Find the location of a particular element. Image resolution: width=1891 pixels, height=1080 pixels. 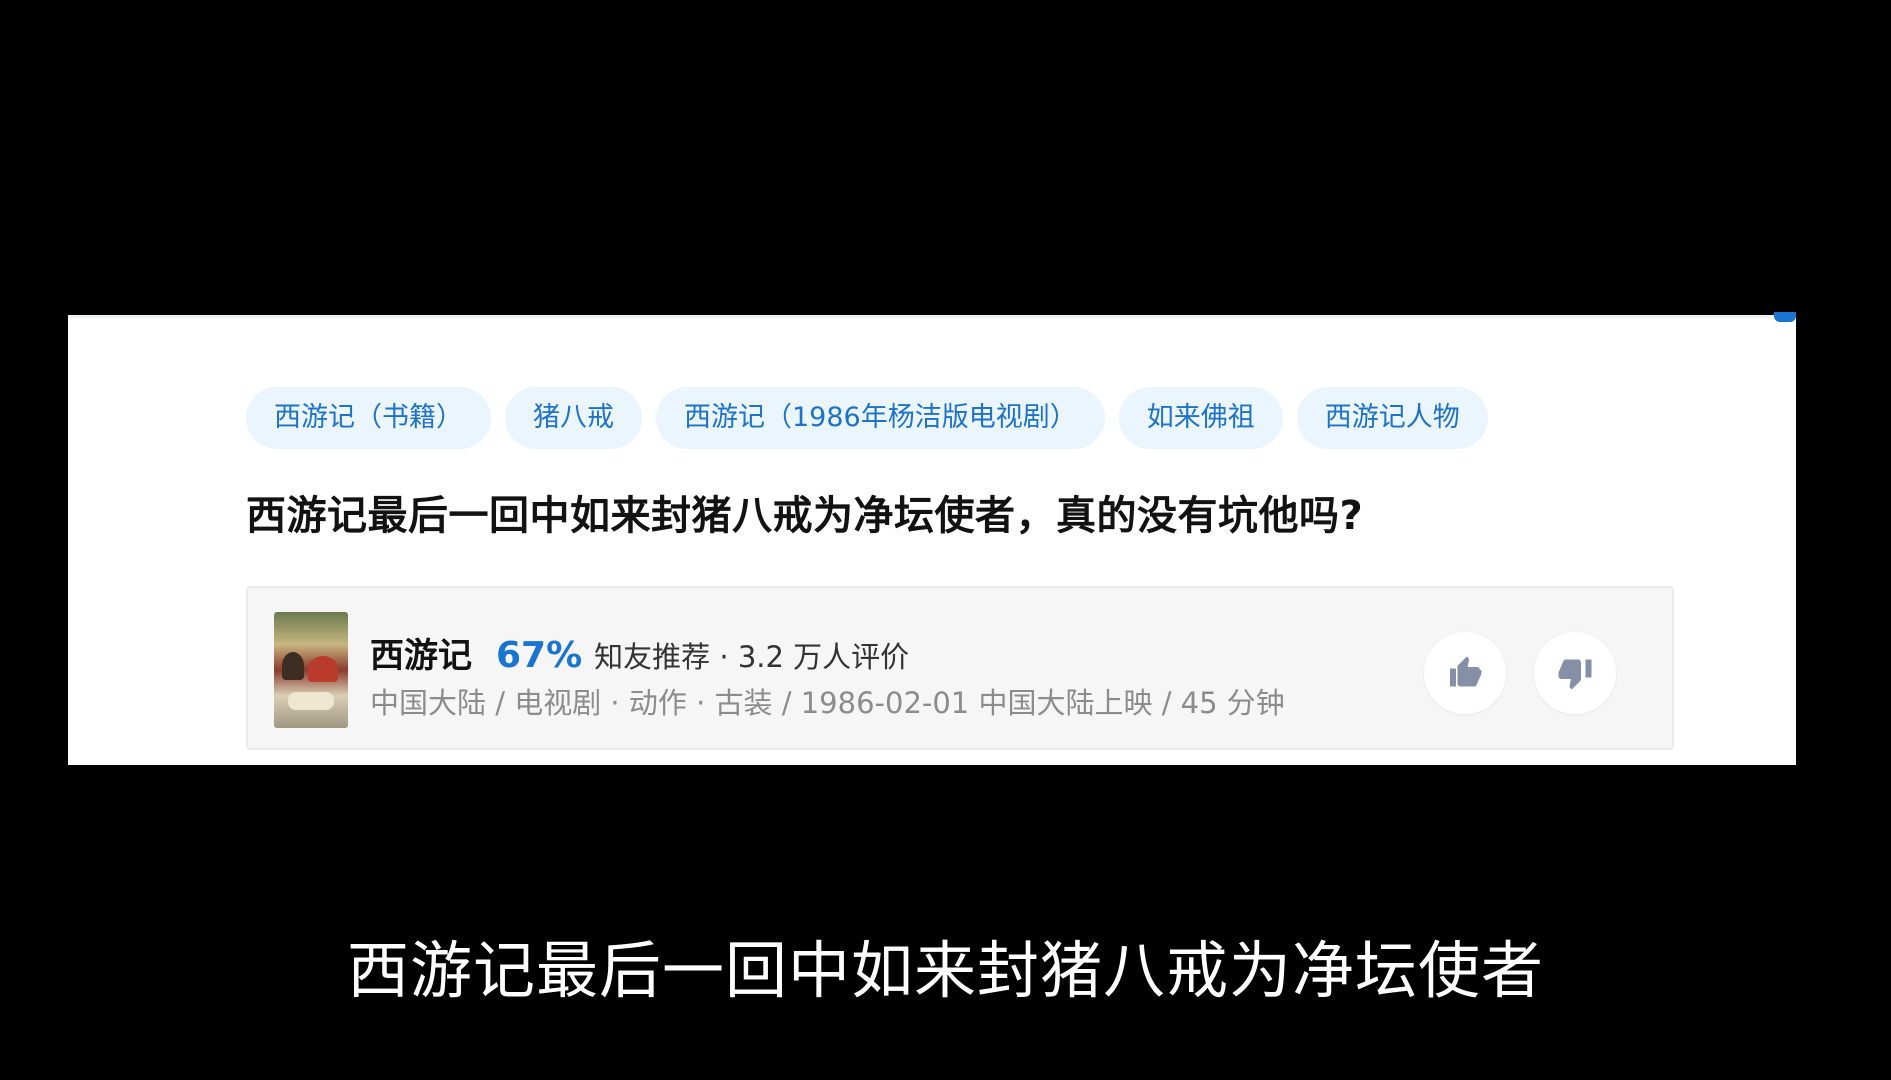

media-rating-row: 西游记 67% 知友推荐 · 3.2 万人评价 is located at coordinates (639, 652).